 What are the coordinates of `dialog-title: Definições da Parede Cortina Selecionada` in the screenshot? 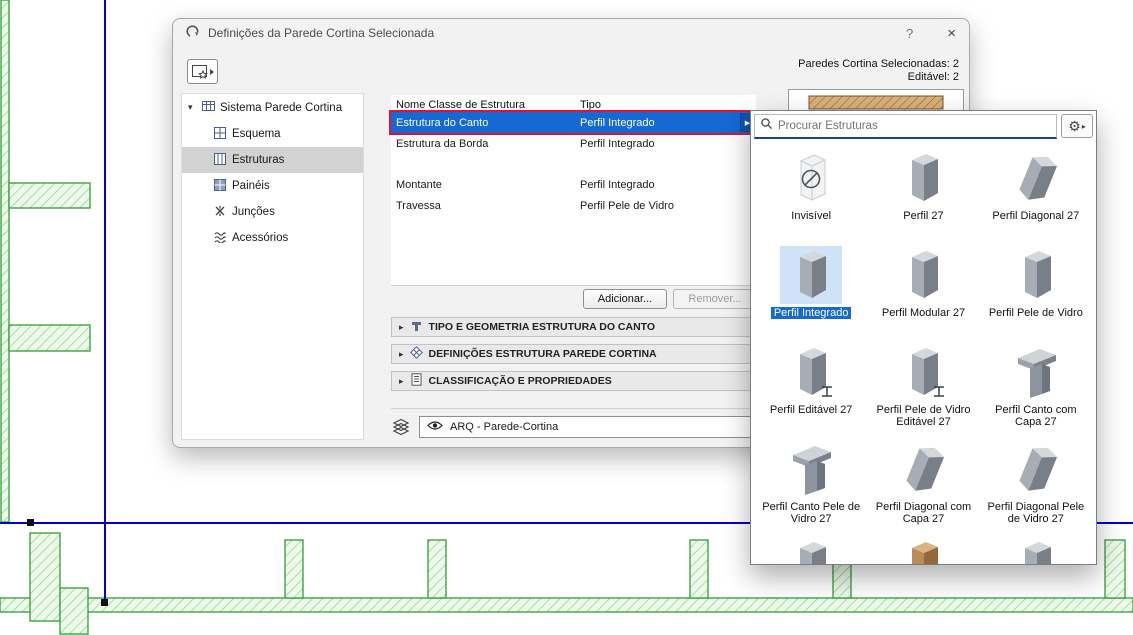 It's located at (321, 33).